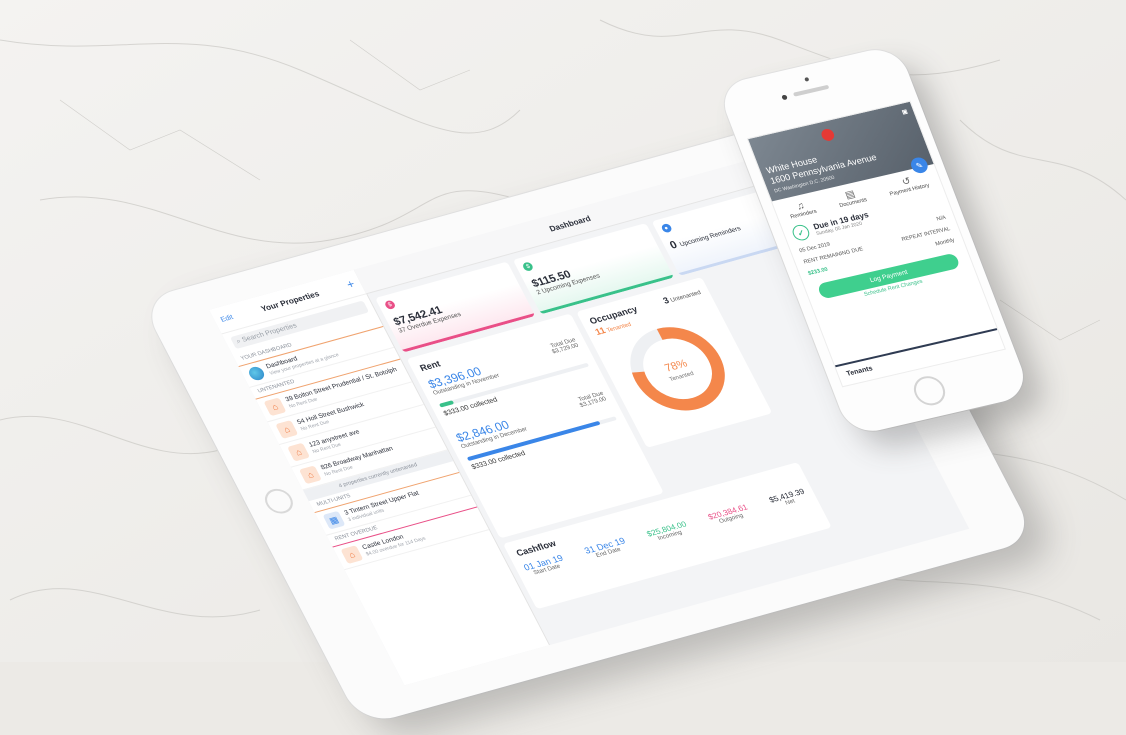 Image resolution: width=1126 pixels, height=735 pixels. Describe the element at coordinates (290, 300) in the screenshot. I see `sidebar-title: Your Properties` at that location.